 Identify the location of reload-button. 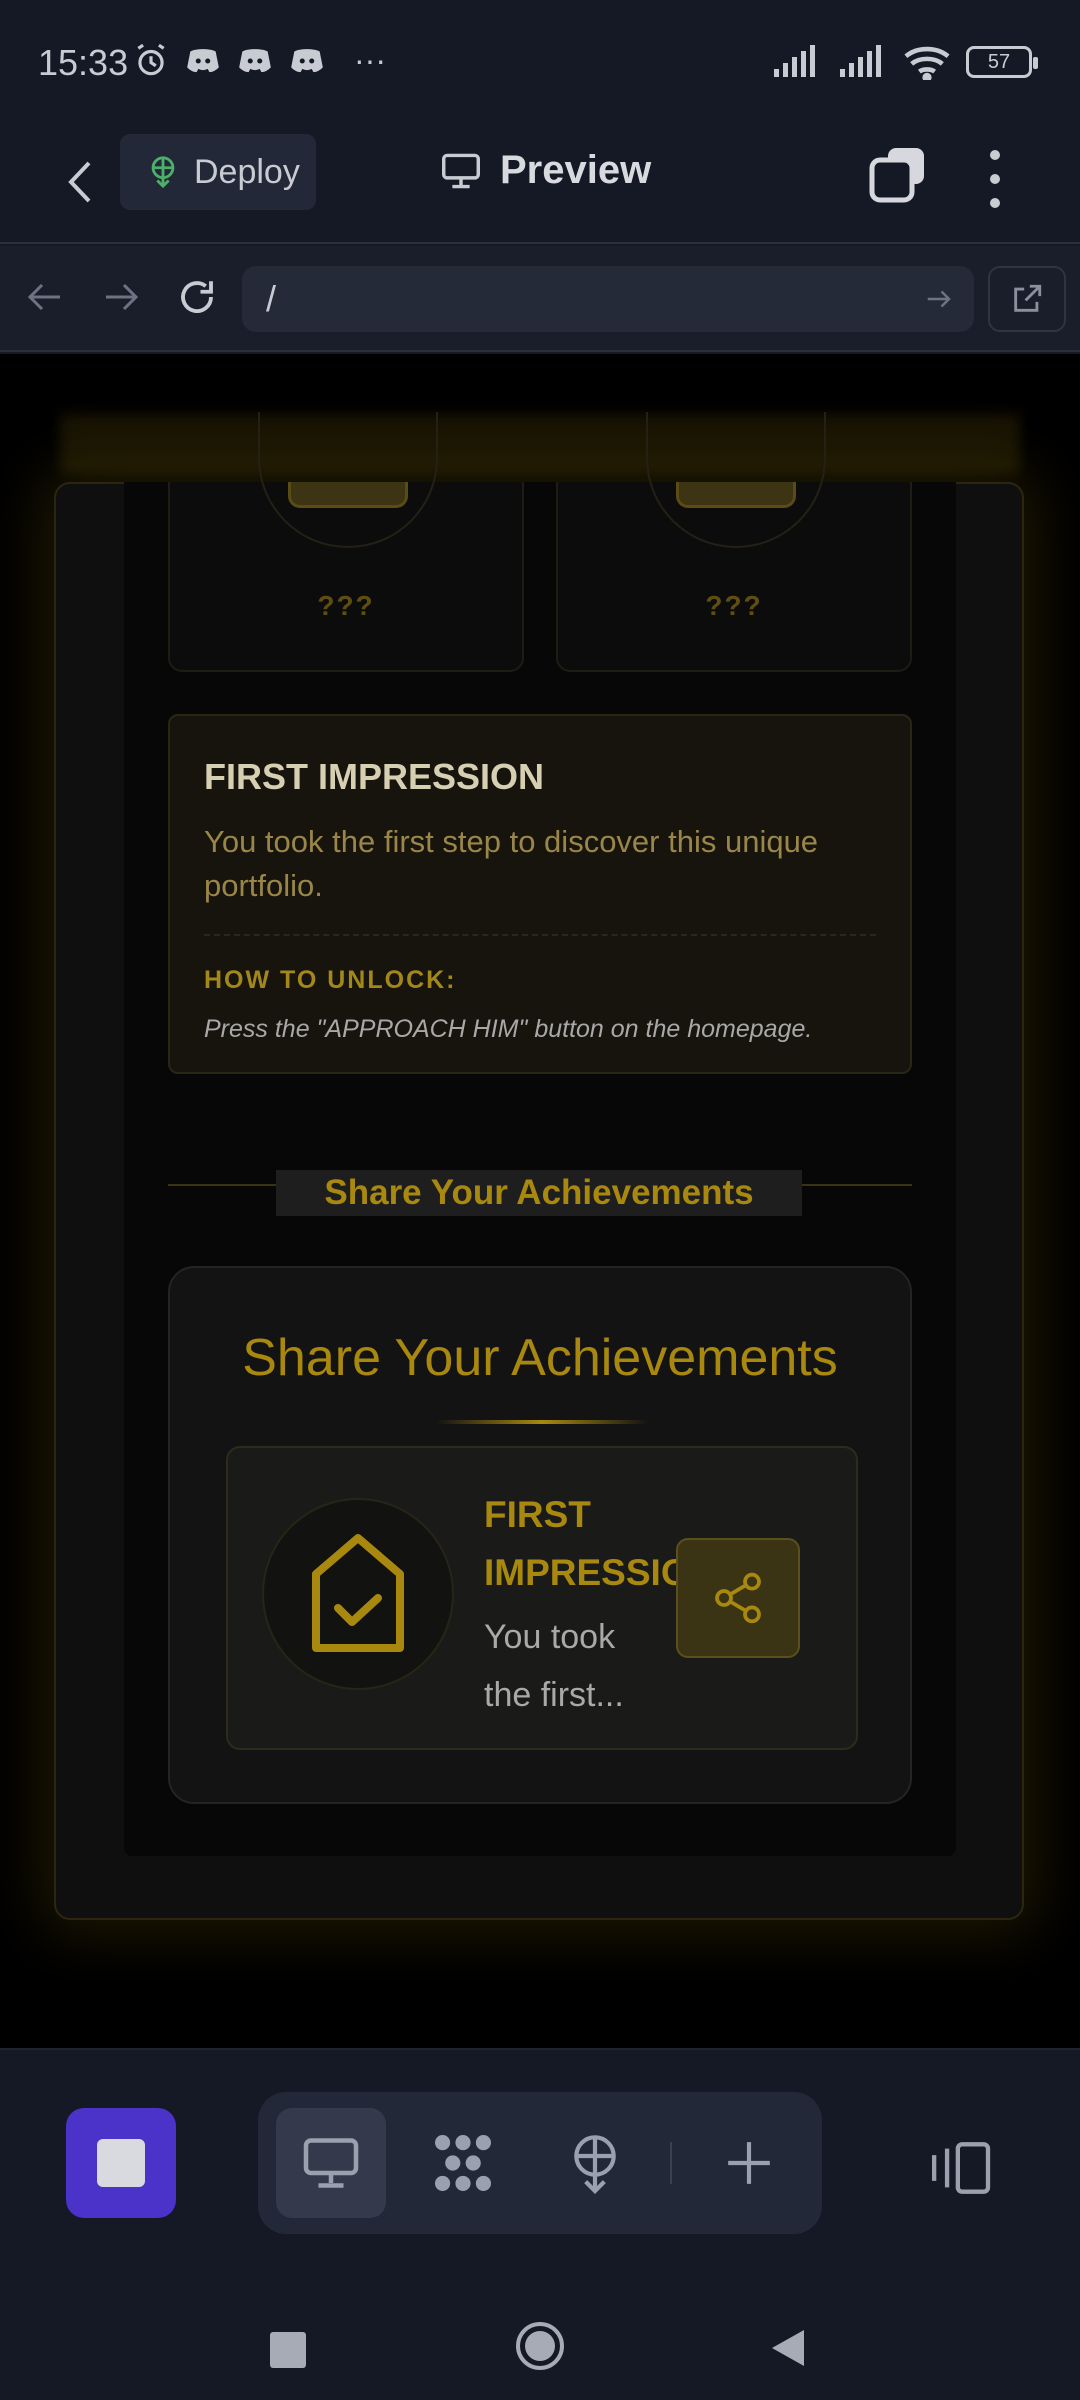
(197, 297).